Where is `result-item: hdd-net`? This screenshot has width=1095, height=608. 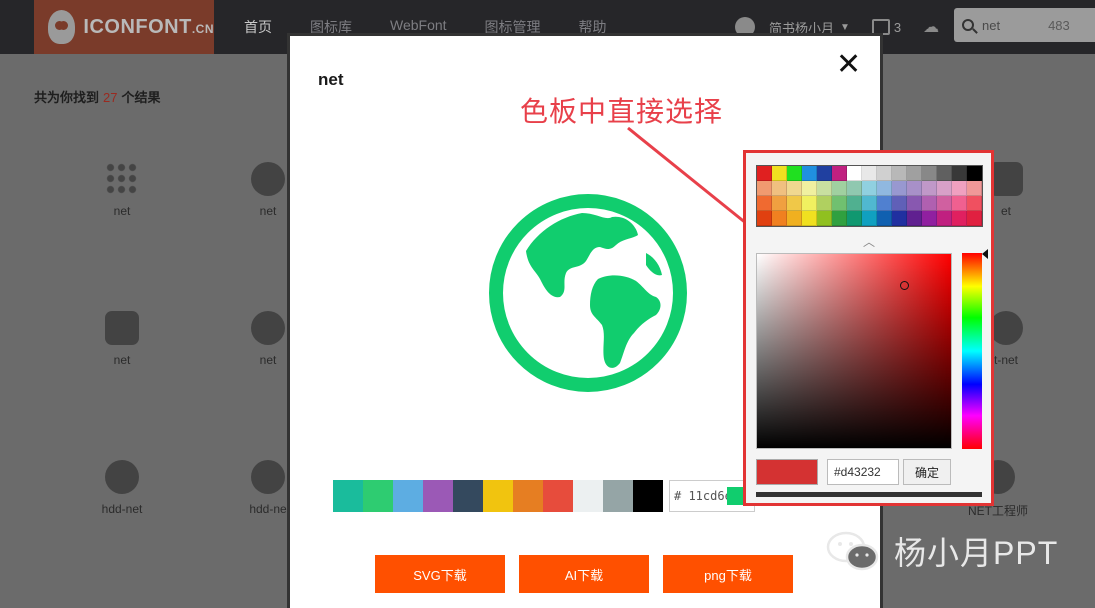 result-item: hdd-net is located at coordinates (122, 488).